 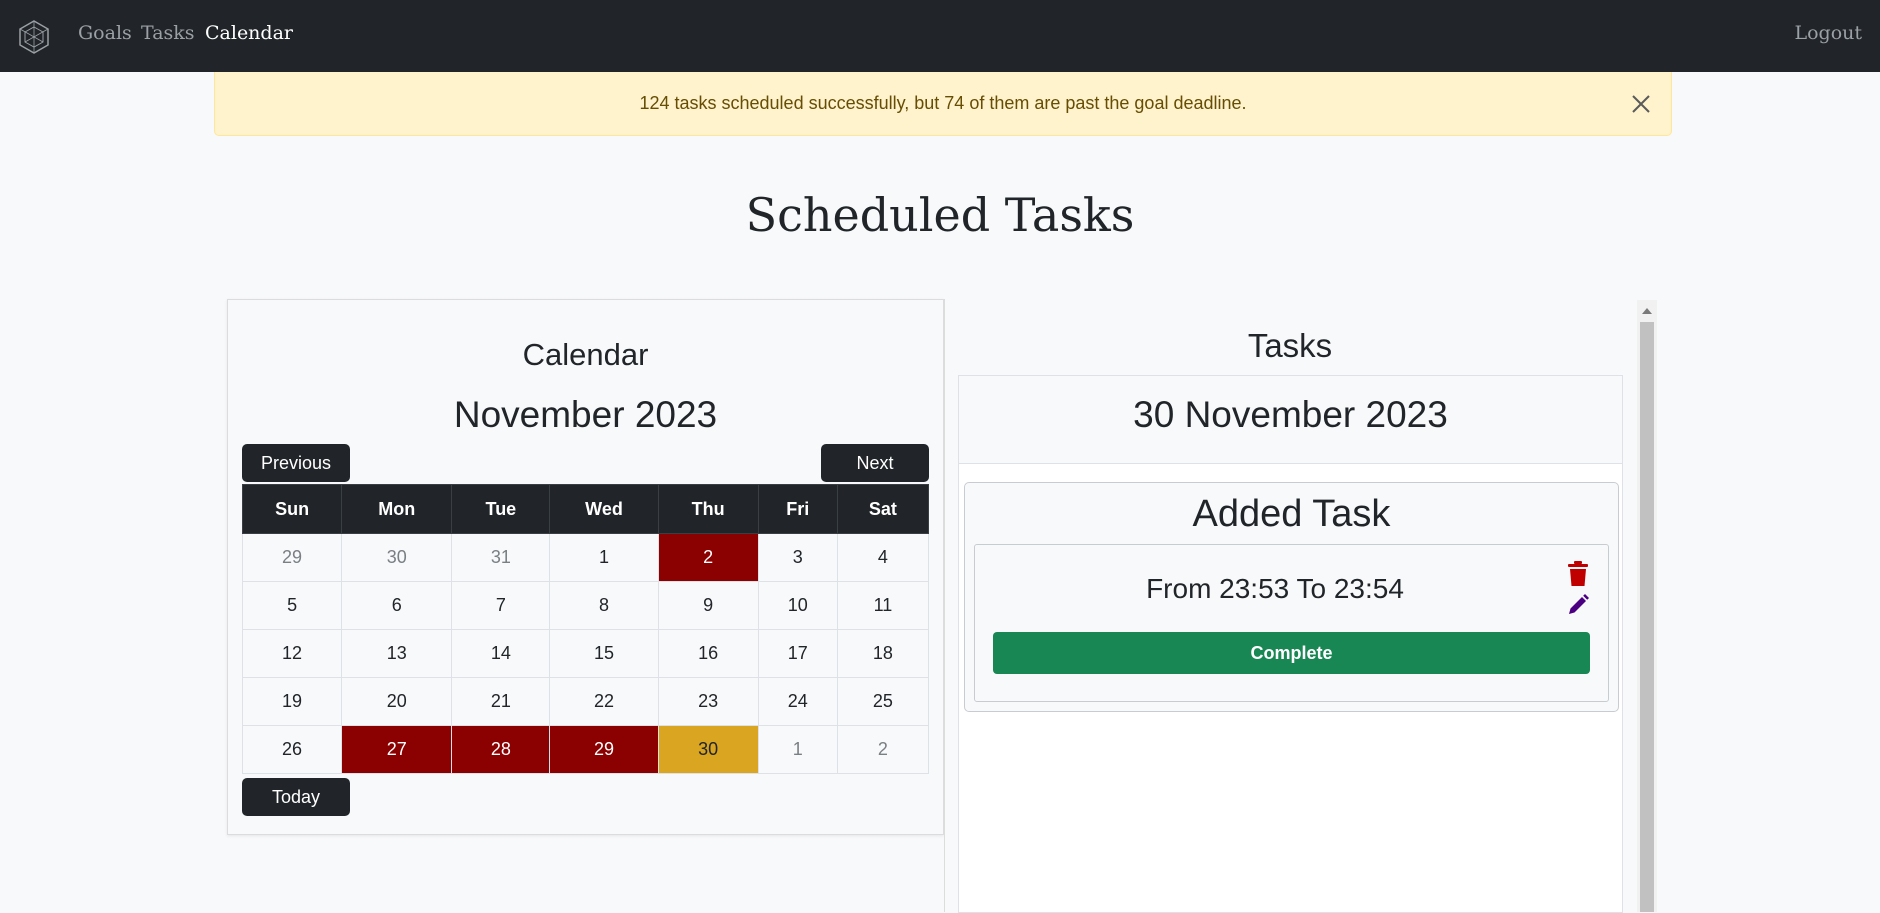 What do you see at coordinates (292, 605) in the screenshot?
I see `calendar-day-cell: 5` at bounding box center [292, 605].